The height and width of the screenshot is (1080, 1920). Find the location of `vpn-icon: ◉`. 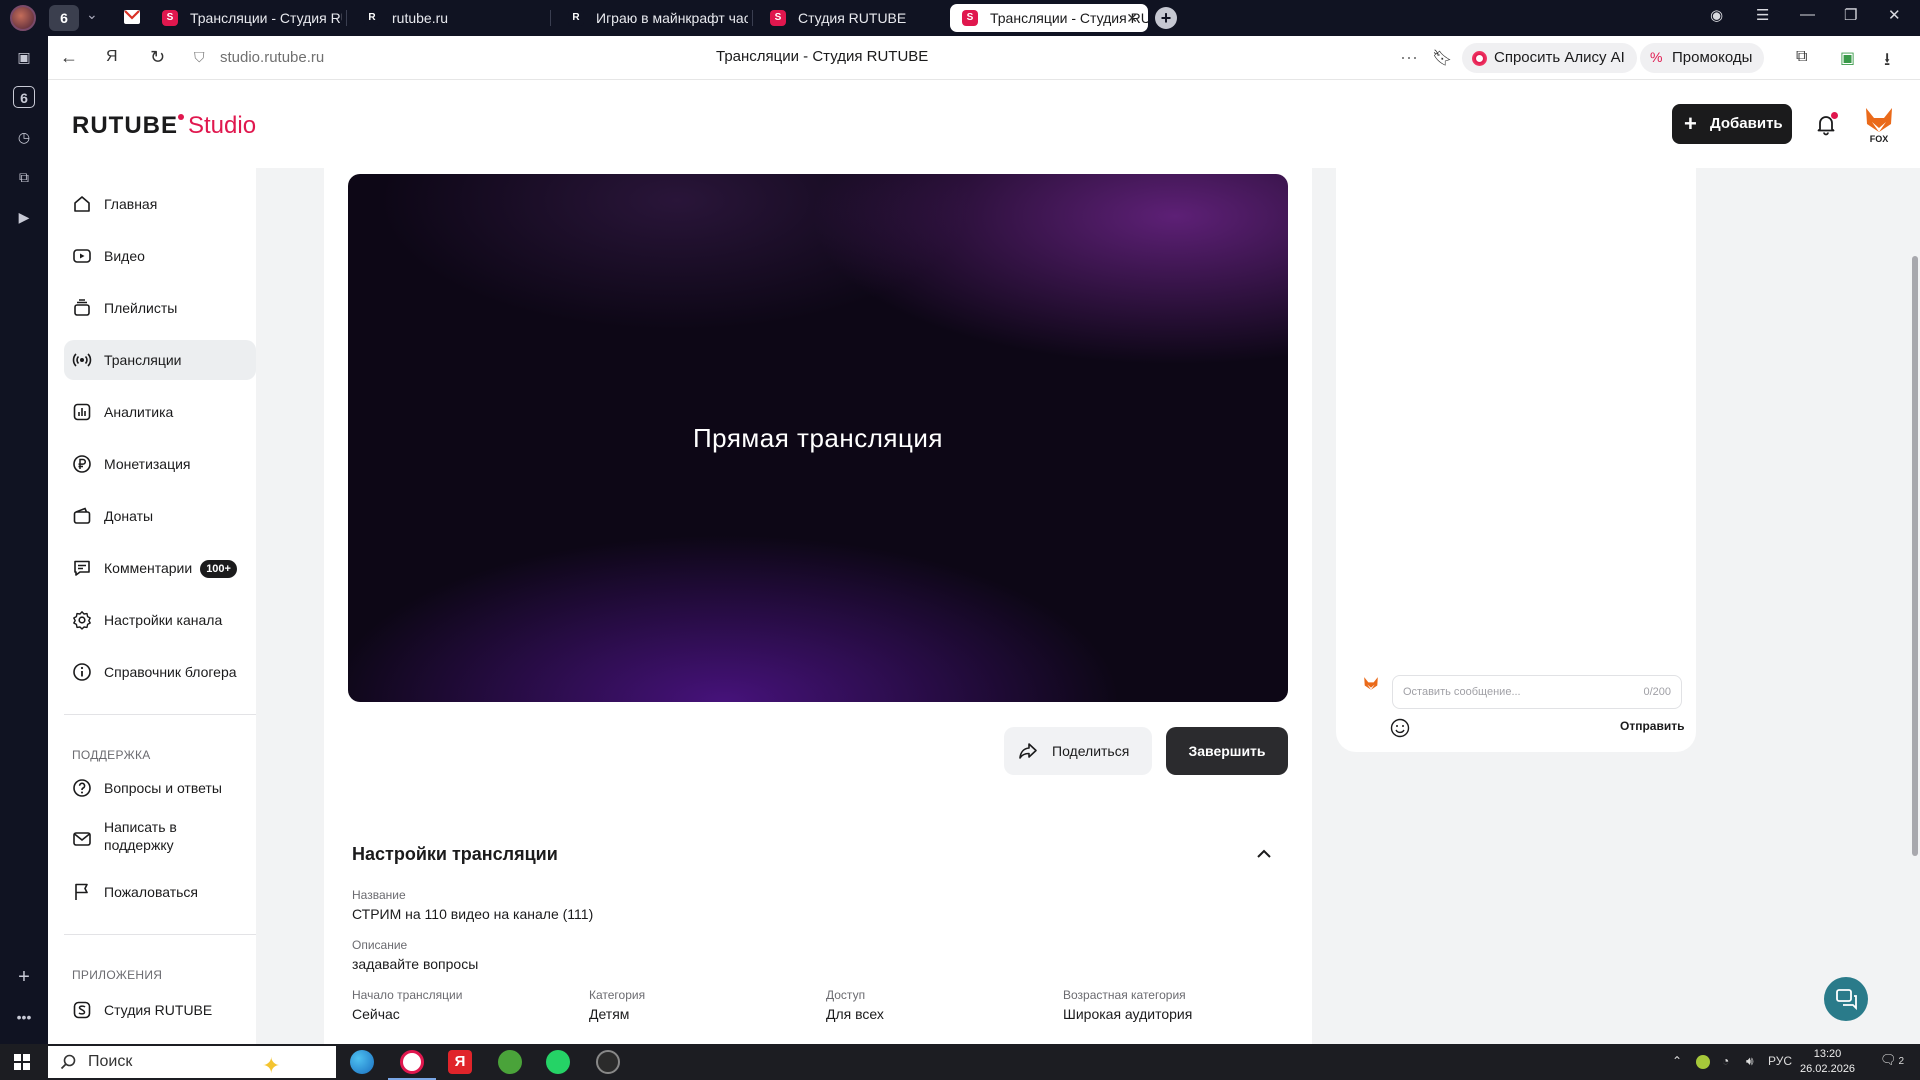

vpn-icon: ◉ is located at coordinates (1716, 15).